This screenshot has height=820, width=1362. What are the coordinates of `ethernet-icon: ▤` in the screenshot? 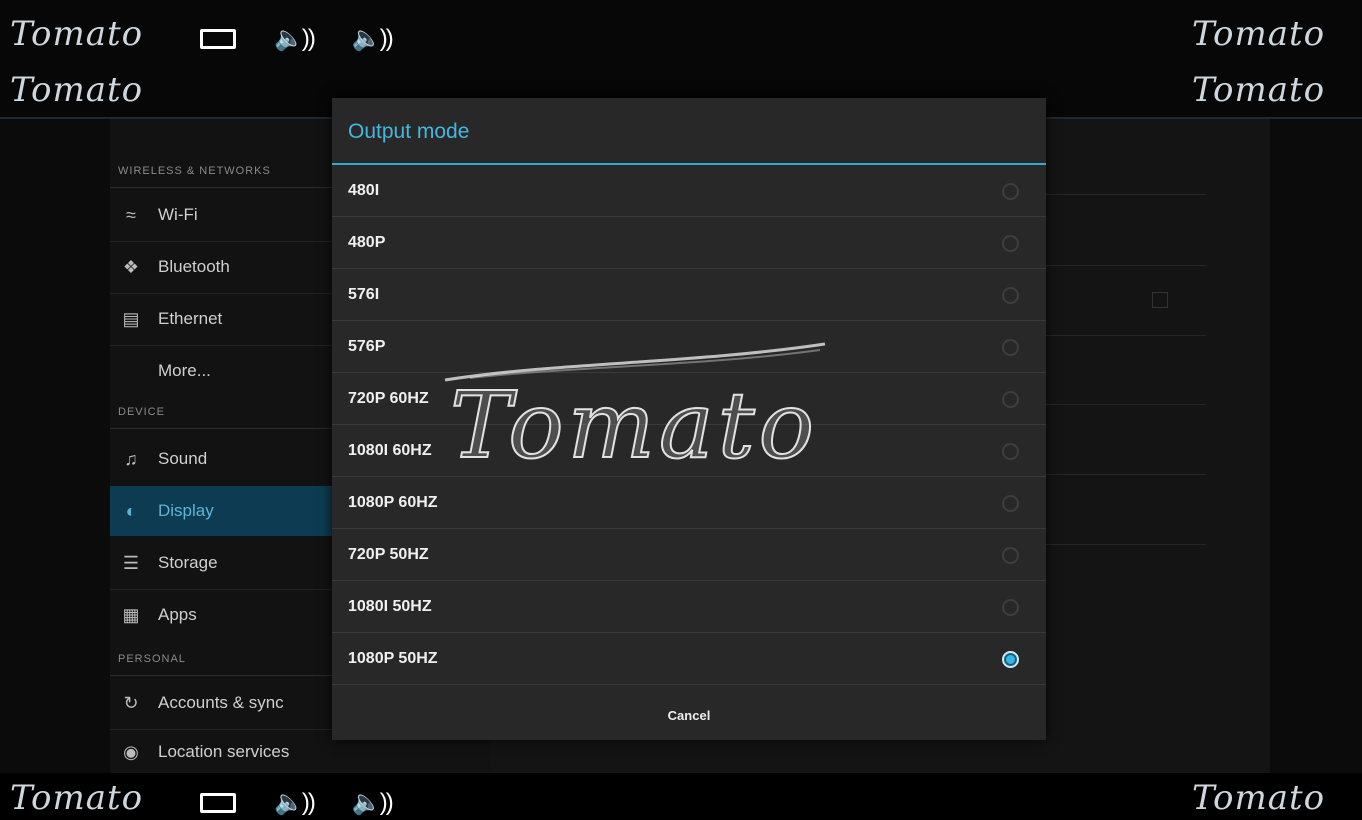 It's located at (131, 318).